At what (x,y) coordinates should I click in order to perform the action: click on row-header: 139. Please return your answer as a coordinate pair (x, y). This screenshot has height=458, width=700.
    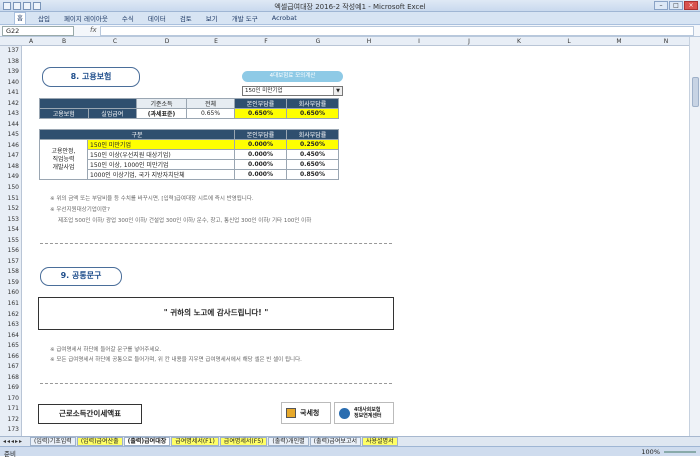
    Looking at the image, I should click on (11, 73).